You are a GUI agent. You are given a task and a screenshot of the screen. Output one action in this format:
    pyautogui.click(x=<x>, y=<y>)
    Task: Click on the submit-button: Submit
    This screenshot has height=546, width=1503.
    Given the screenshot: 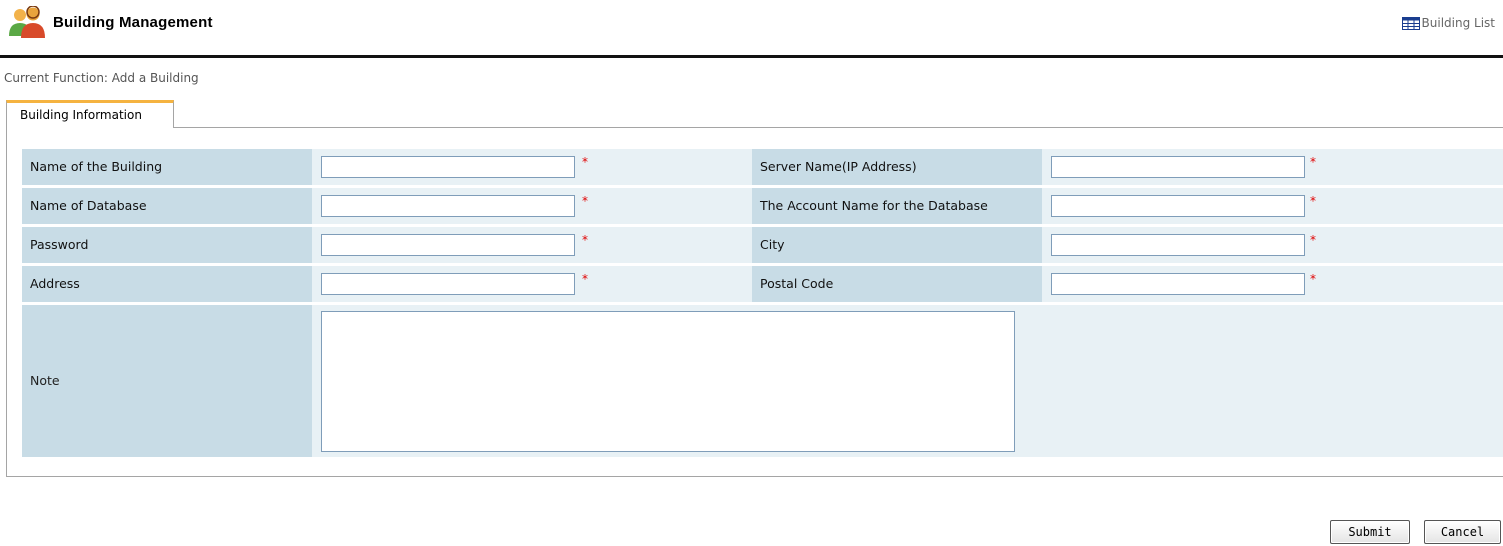 What is the action you would take?
    pyautogui.click(x=1370, y=532)
    